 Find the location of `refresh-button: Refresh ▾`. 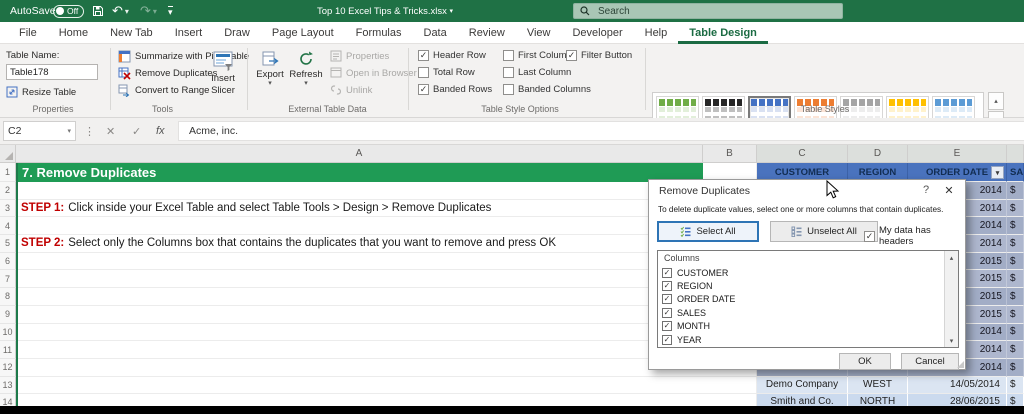

refresh-button: Refresh ▾ is located at coordinates (306, 68).